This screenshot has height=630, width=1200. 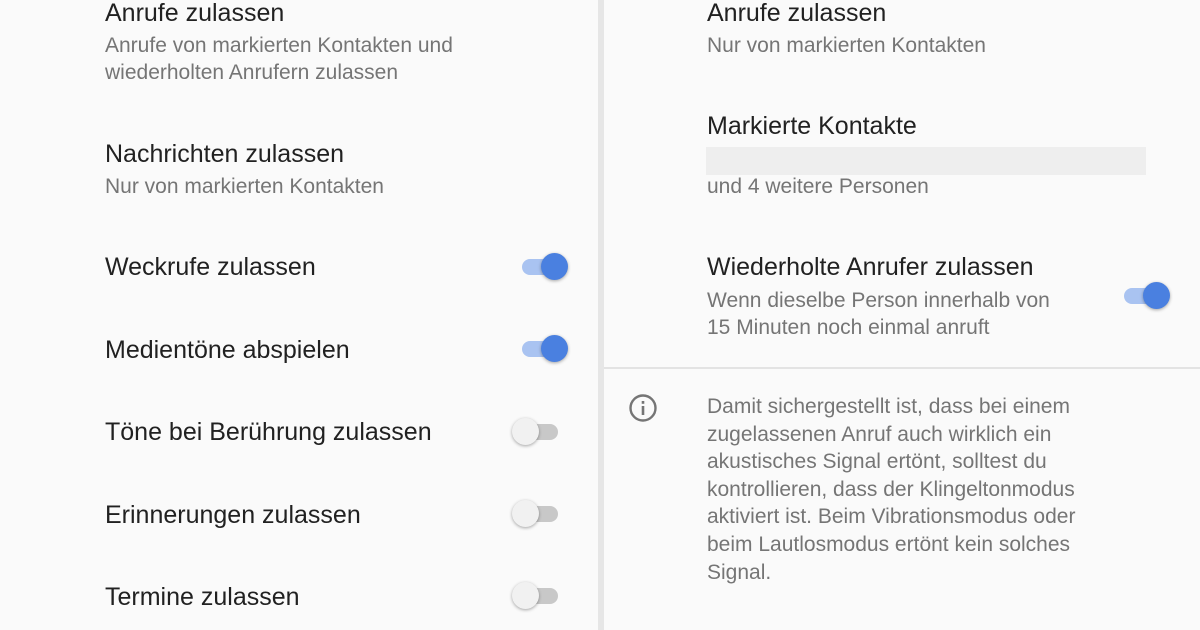 What do you see at coordinates (797, 13) in the screenshot?
I see `right-calls-title: Anrufe zulassen` at bounding box center [797, 13].